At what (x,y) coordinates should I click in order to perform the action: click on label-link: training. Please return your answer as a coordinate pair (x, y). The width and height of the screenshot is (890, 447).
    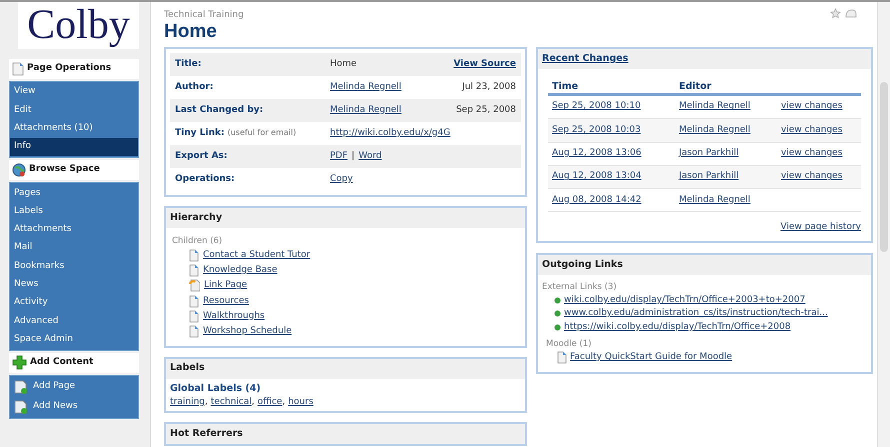
    Looking at the image, I should click on (187, 403).